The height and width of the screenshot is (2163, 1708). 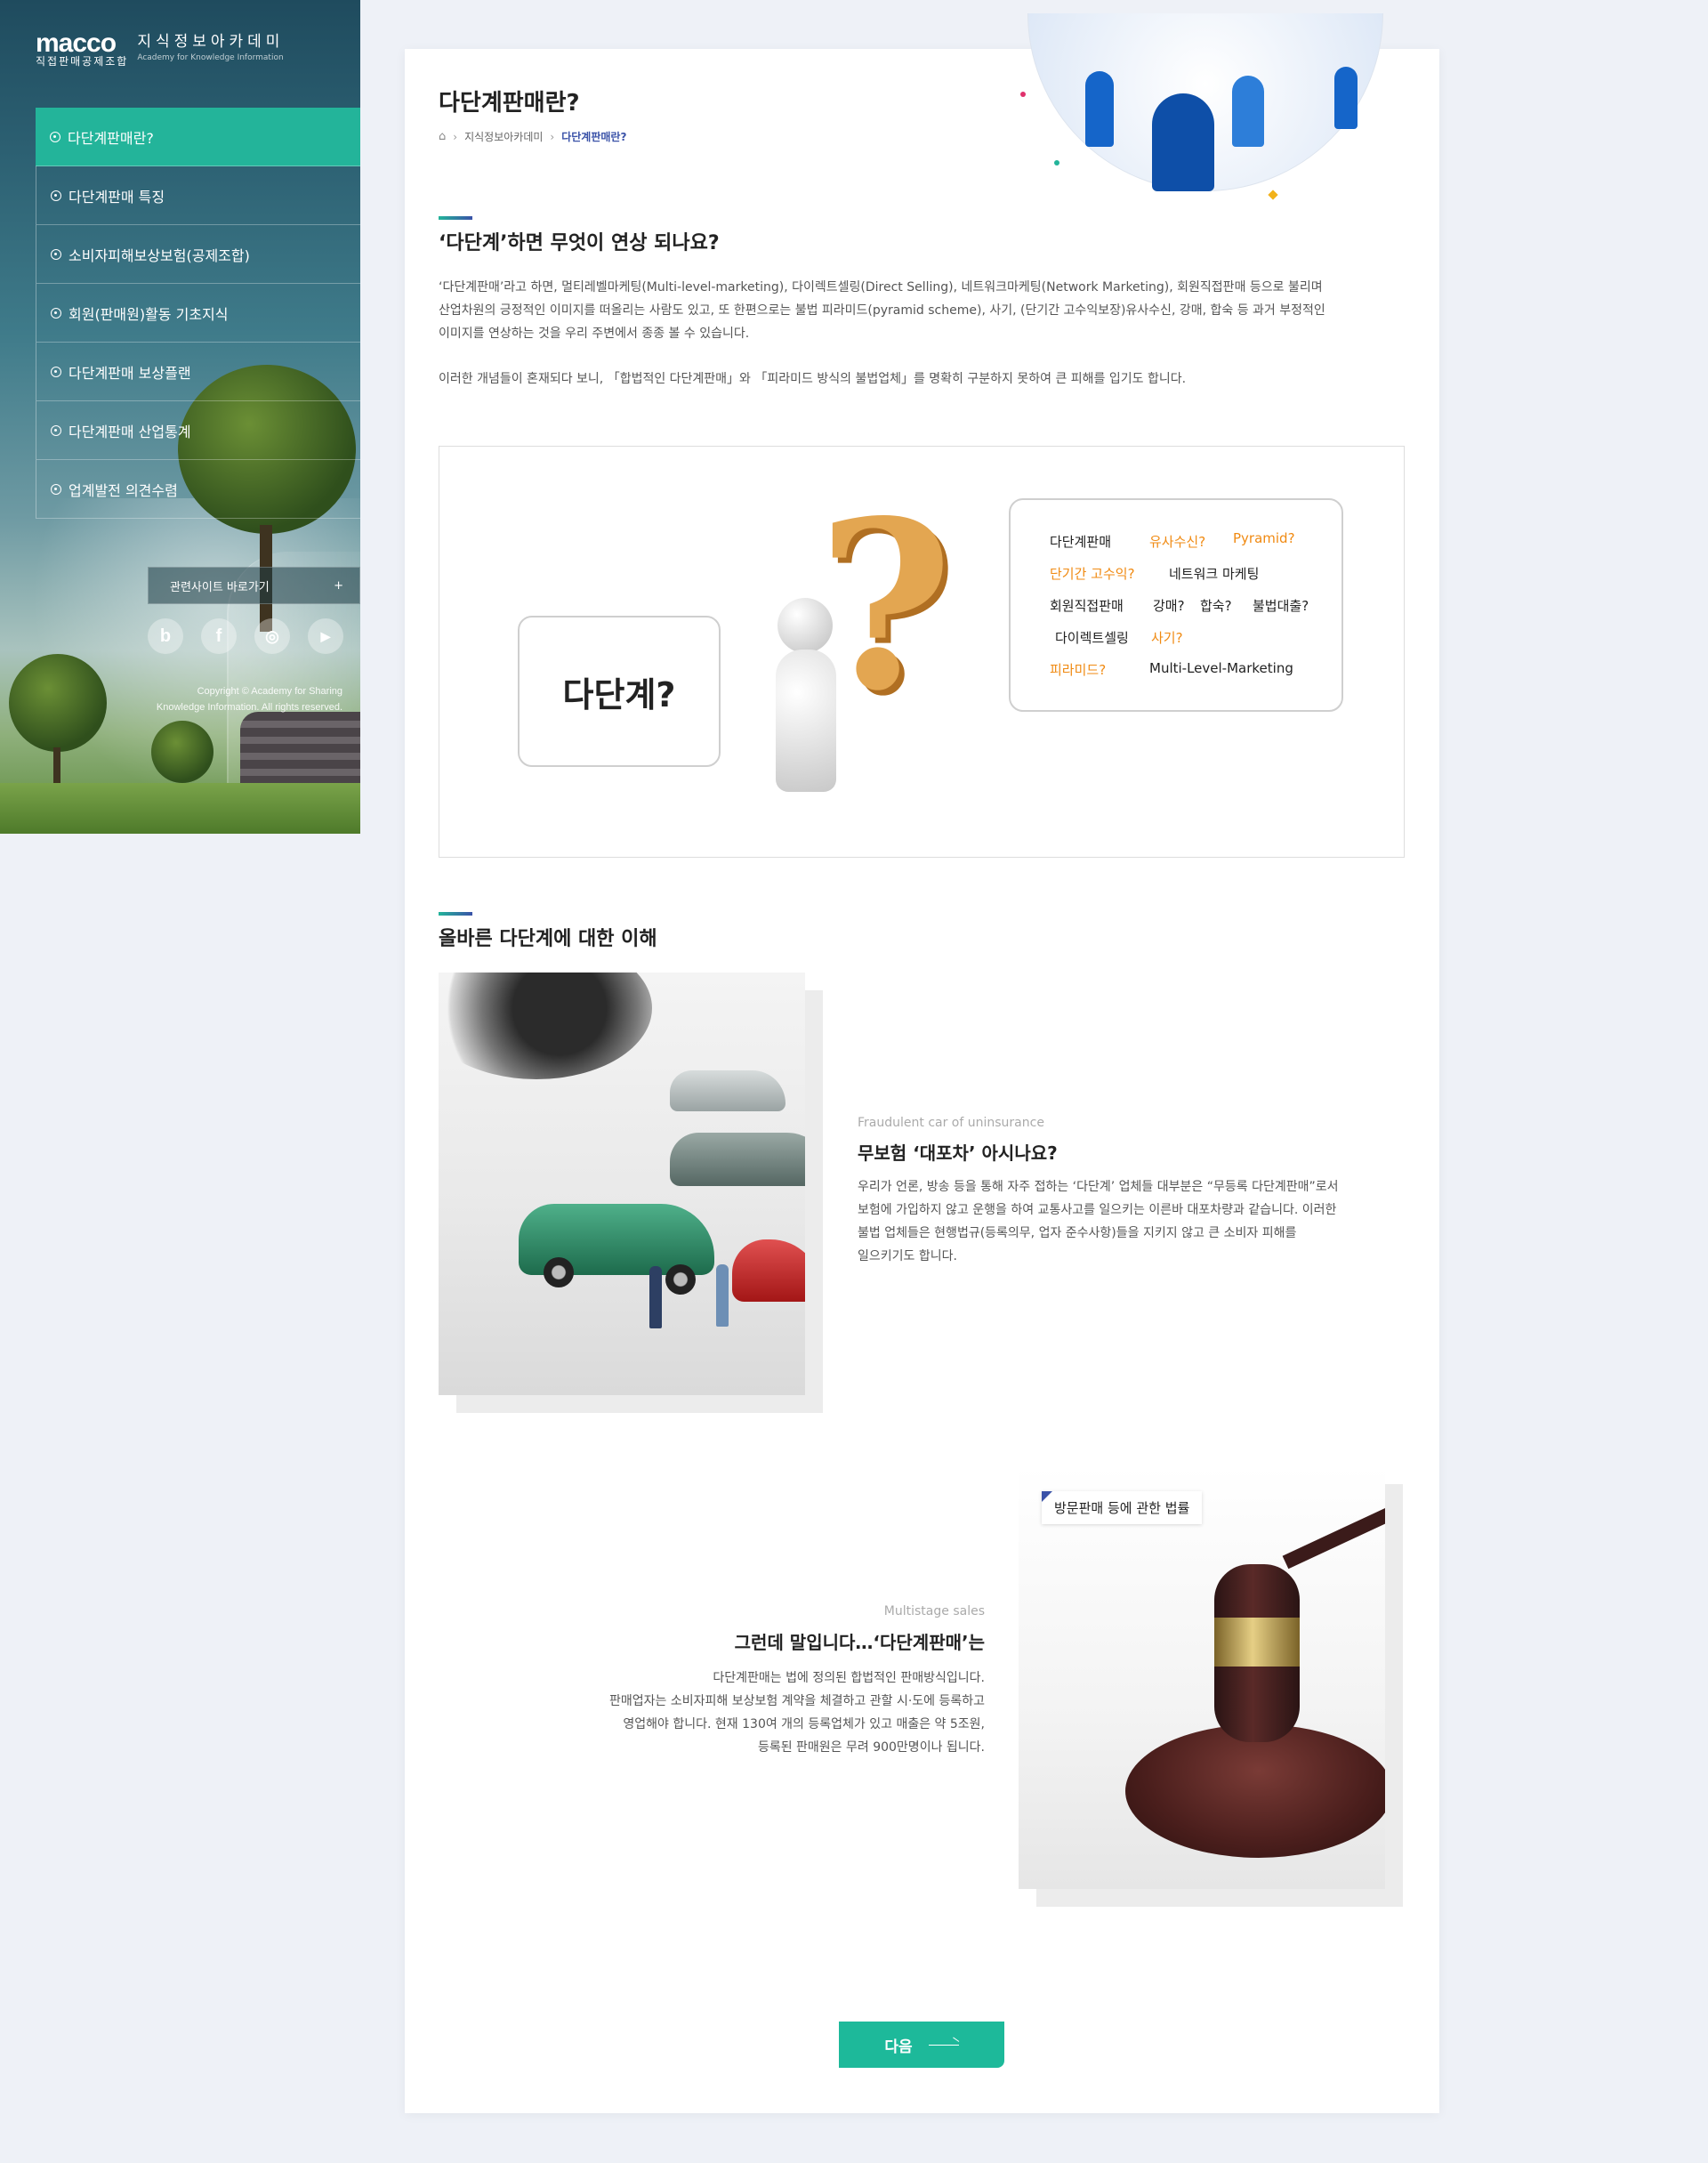 What do you see at coordinates (272, 636) in the screenshot?
I see `instagram-icon: ◎` at bounding box center [272, 636].